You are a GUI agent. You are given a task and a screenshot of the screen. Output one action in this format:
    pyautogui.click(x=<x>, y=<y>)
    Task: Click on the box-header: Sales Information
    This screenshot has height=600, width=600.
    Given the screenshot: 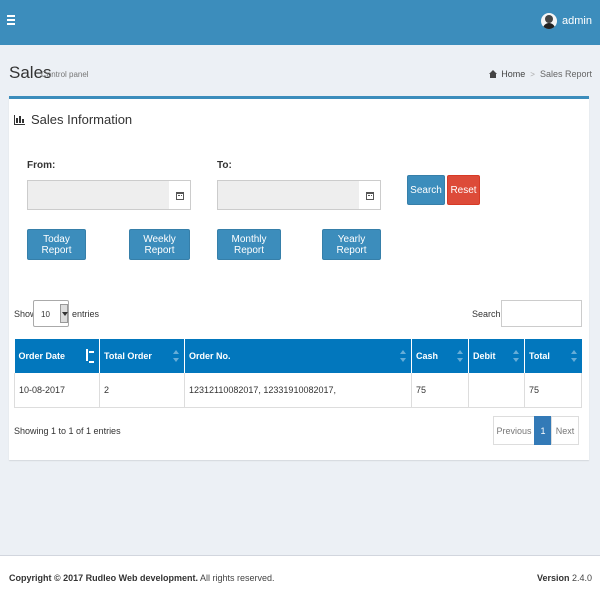 What is the action you would take?
    pyautogui.click(x=73, y=119)
    